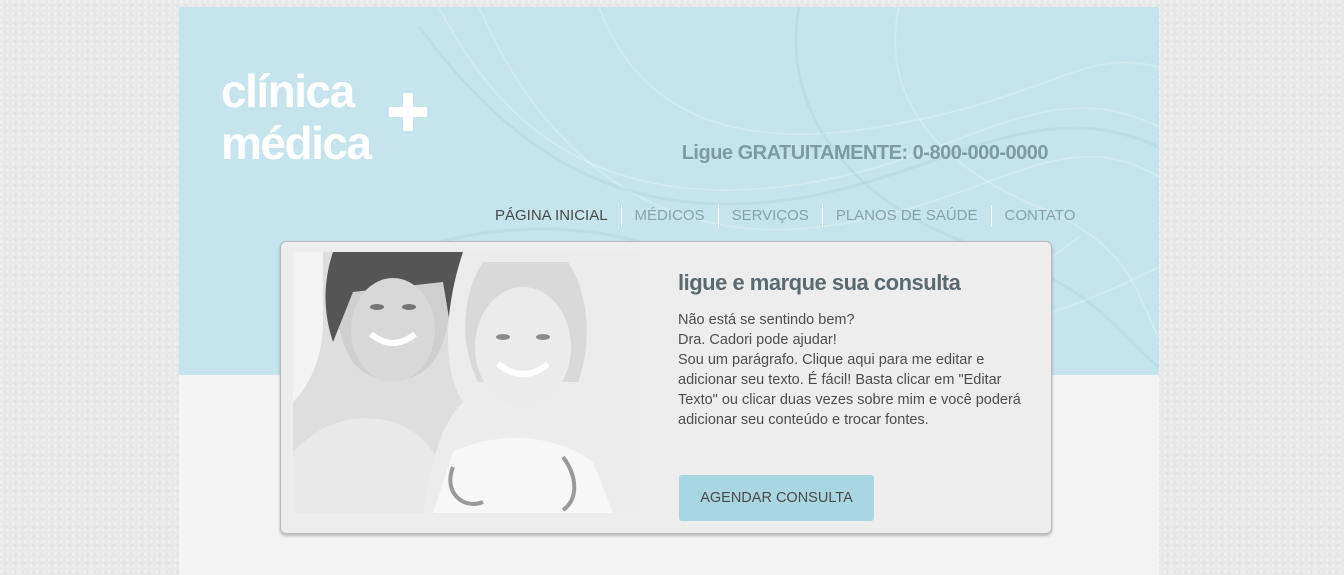  I want to click on phone-number: Ligue GRATUITAMENTE: 0-800-000-0000, so click(865, 153).